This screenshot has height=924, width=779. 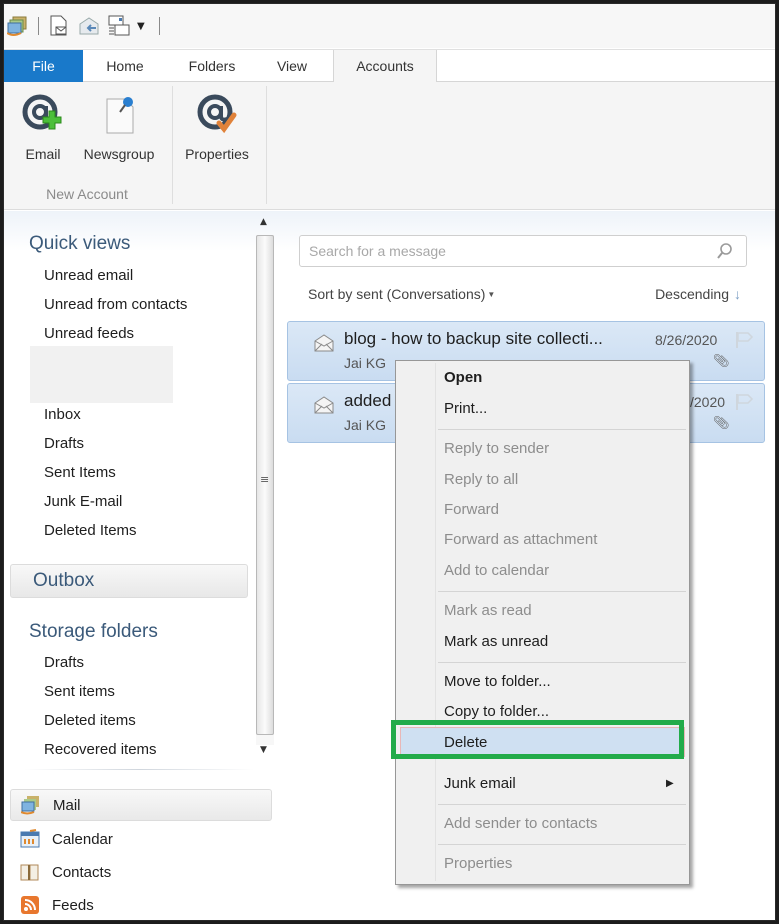 What do you see at coordinates (478, 863) in the screenshot?
I see `menu-item-properties: Properties` at bounding box center [478, 863].